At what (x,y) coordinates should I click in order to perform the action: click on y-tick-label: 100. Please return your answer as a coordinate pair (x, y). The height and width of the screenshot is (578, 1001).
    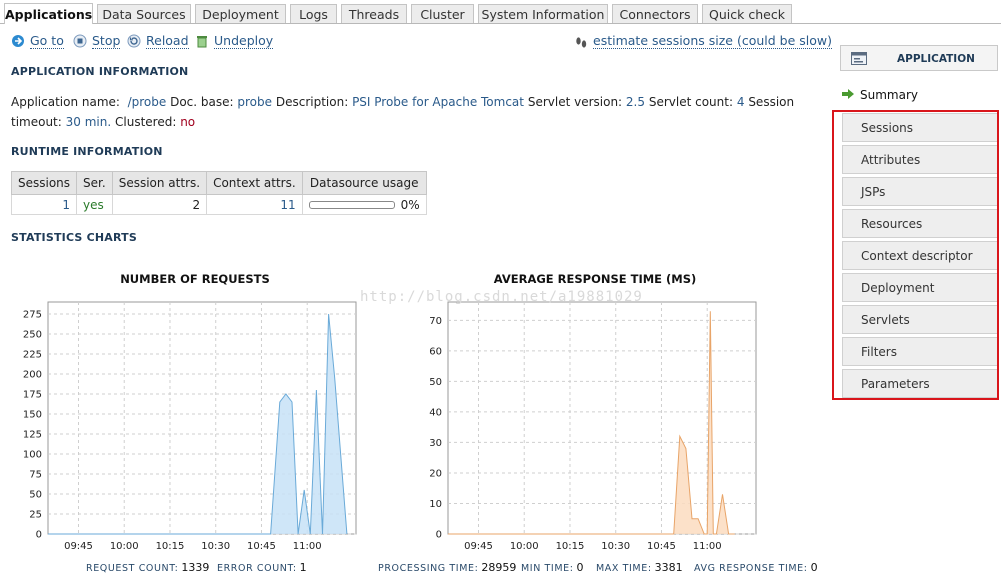
    Looking at the image, I should click on (32, 455).